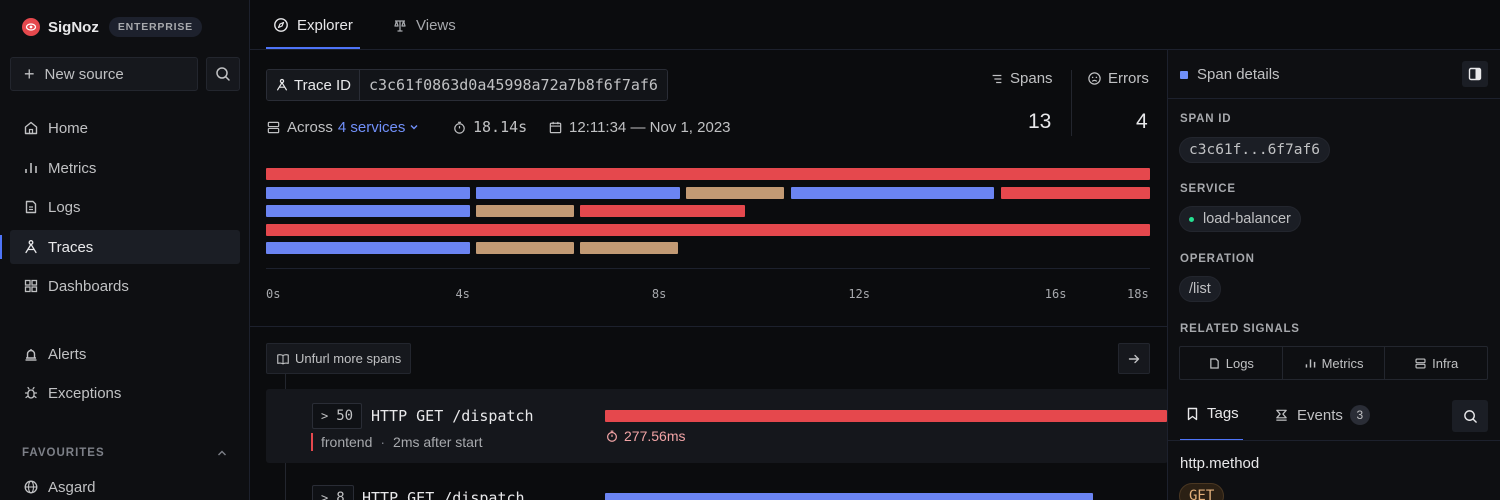 The image size is (1500, 500). Describe the element at coordinates (273, 127) in the screenshot. I see `server-icon` at that location.